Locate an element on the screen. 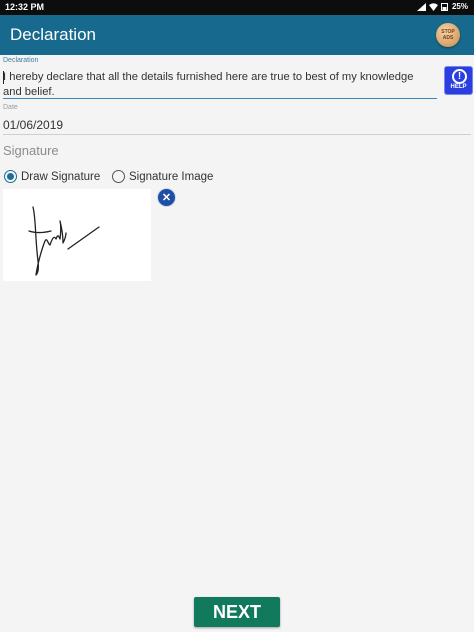 The image size is (474, 632). declaration-underline is located at coordinates (220, 98).